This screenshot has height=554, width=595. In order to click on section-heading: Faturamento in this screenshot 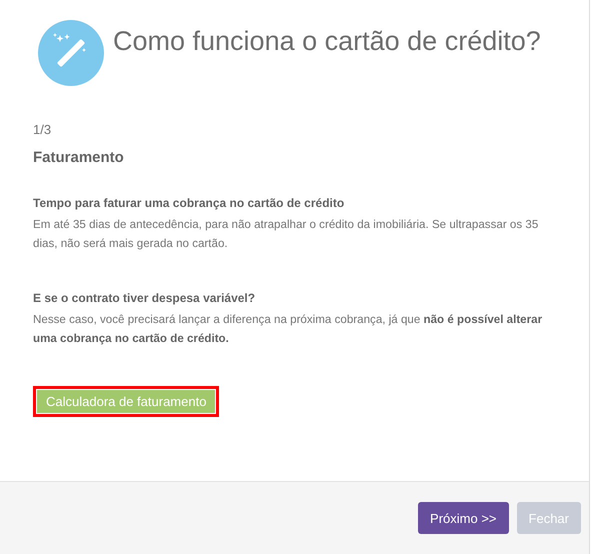, I will do `click(79, 157)`.